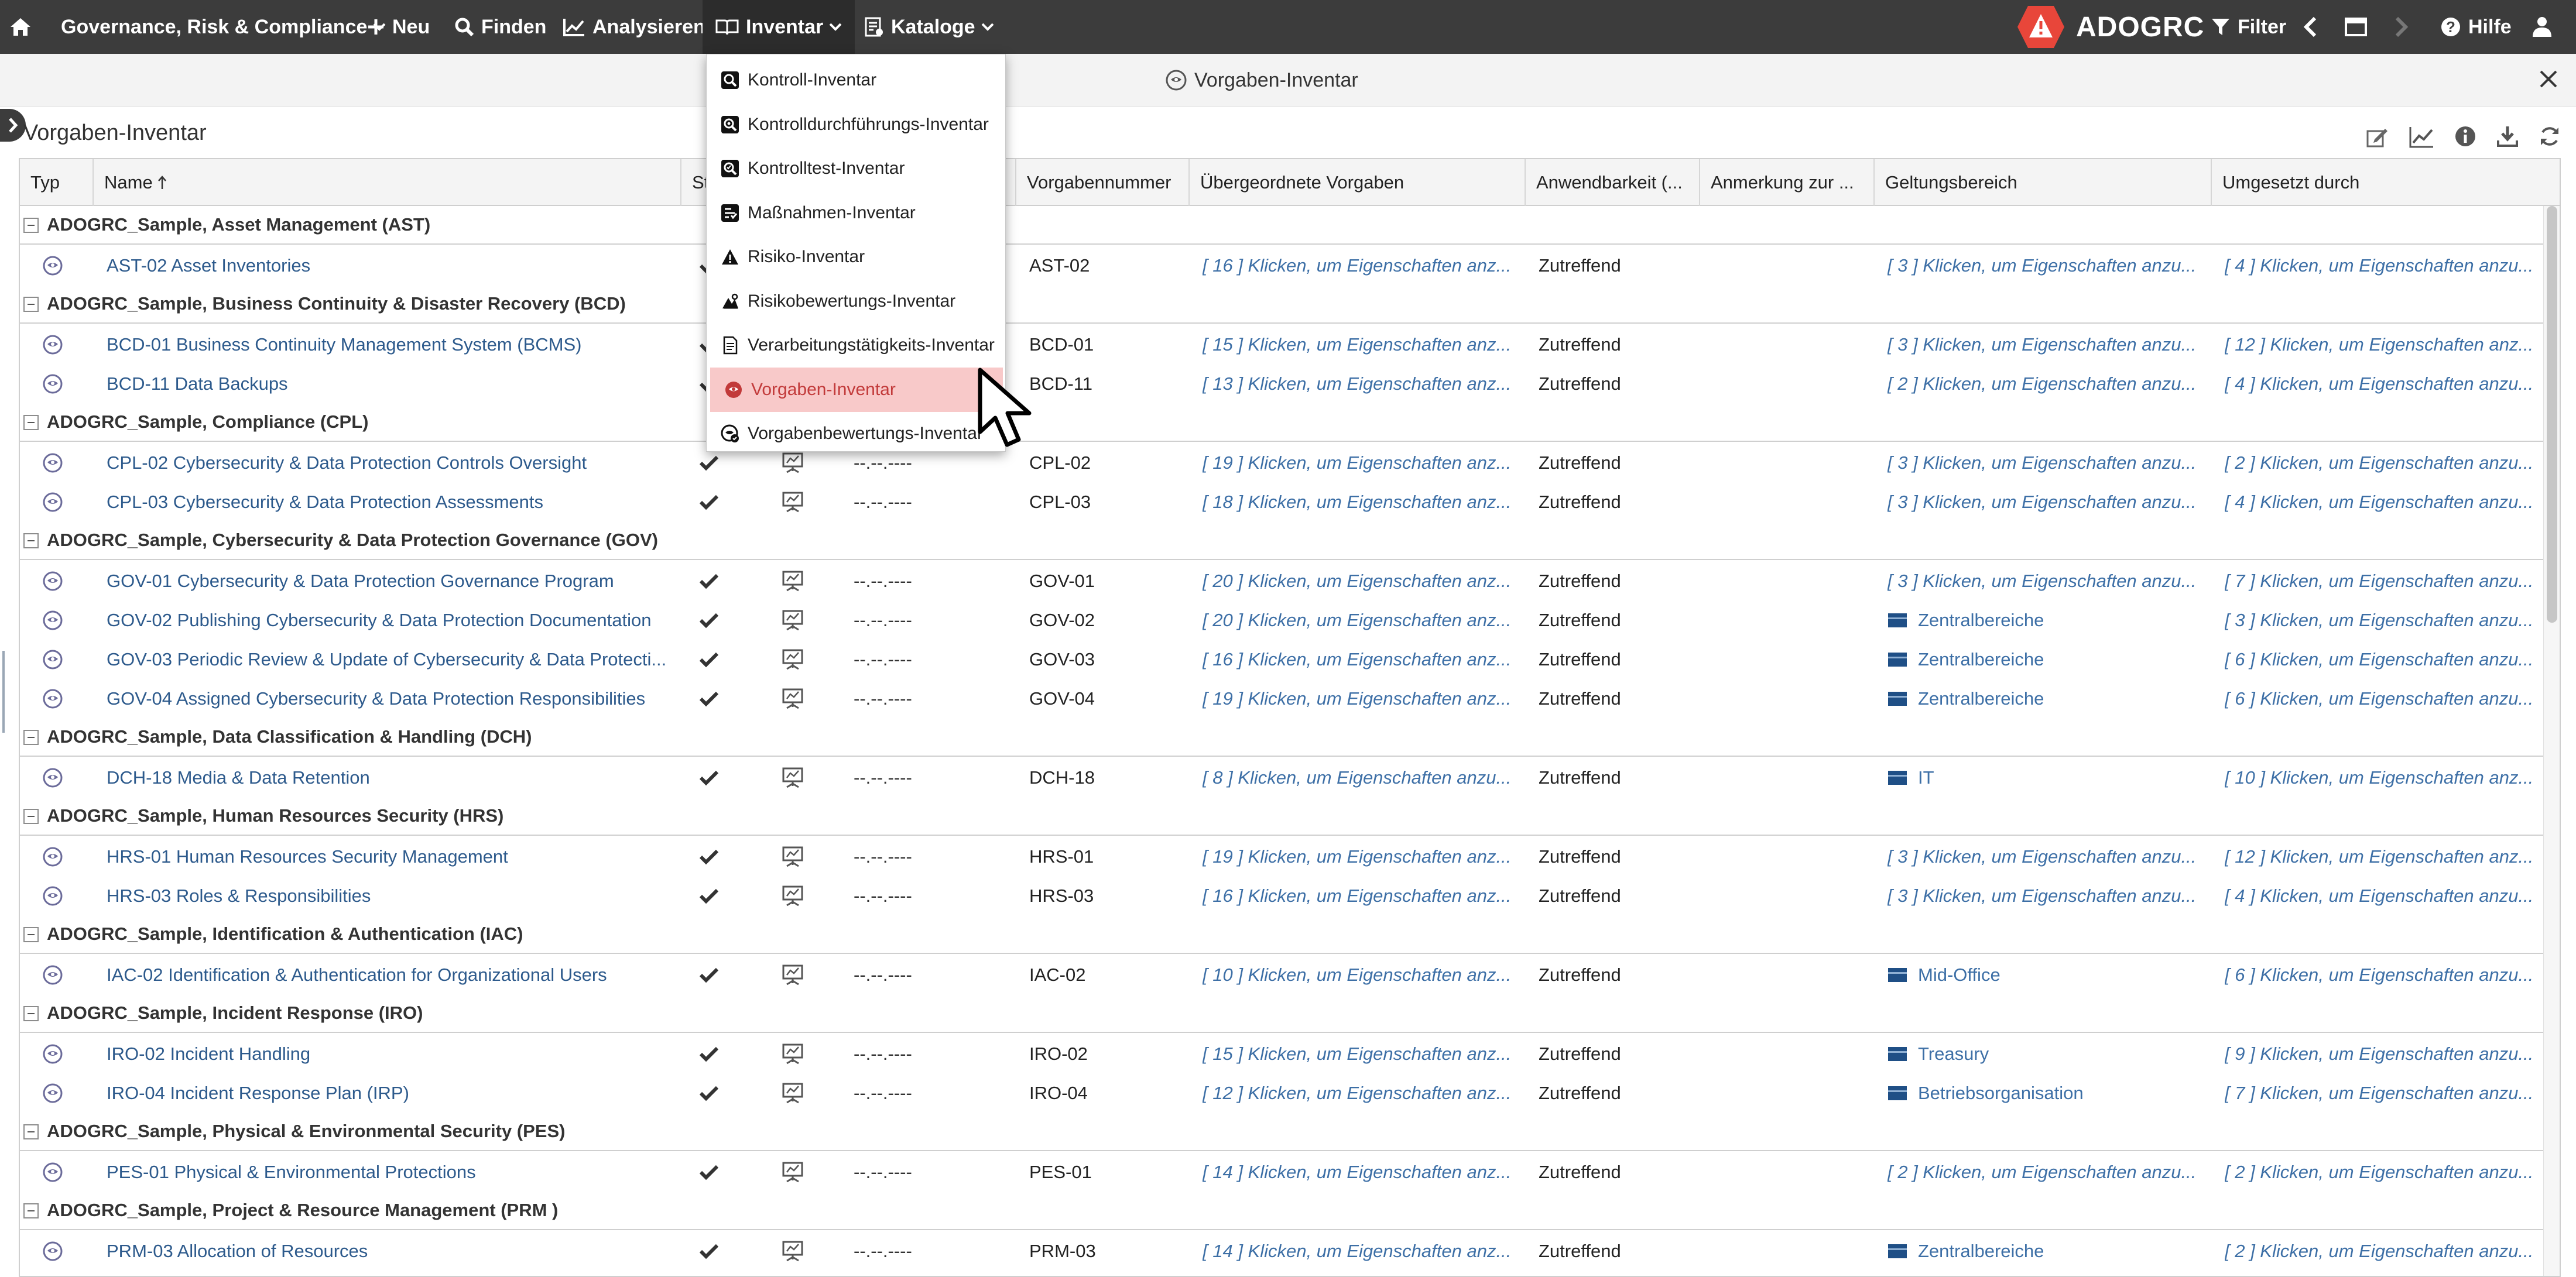 This screenshot has width=2576, height=1277. Describe the element at coordinates (2421, 137) in the screenshot. I see `chart-icon` at that location.